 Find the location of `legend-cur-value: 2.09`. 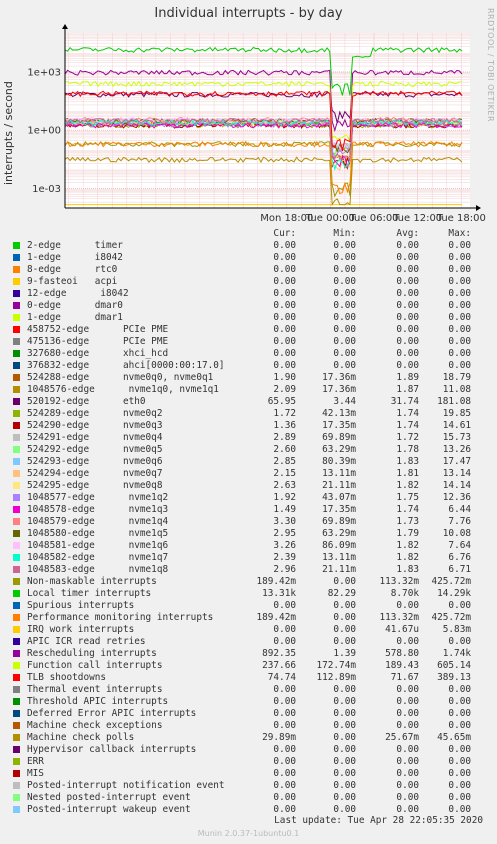

legend-cur-value: 2.09 is located at coordinates (284, 389).